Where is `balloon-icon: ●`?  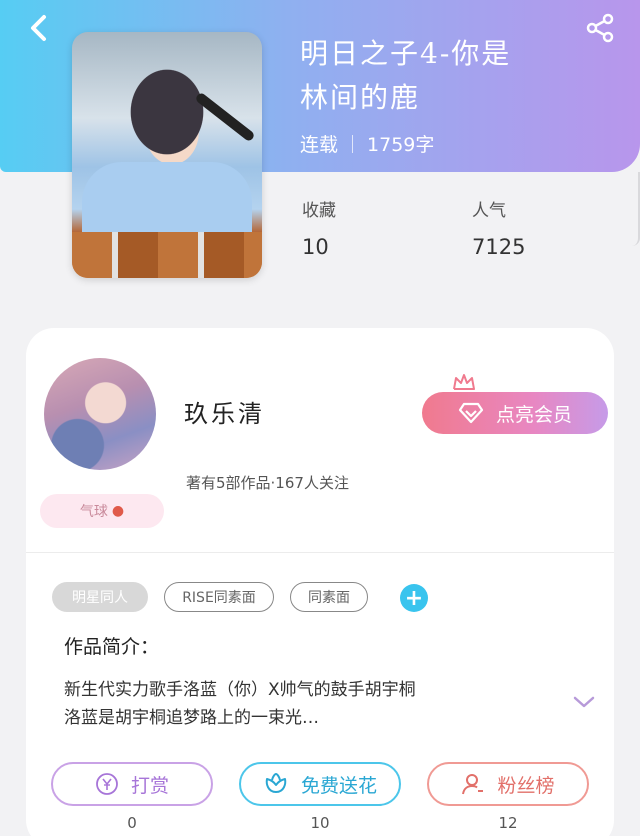
balloon-icon: ● is located at coordinates (118, 511).